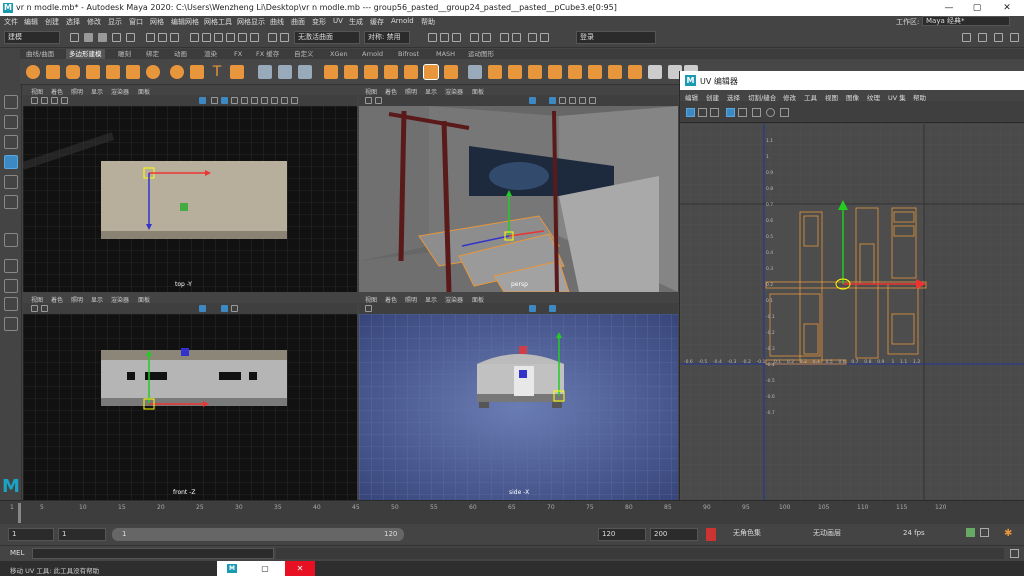 This screenshot has height=576, width=1024. What do you see at coordinates (1014, 553) in the screenshot?
I see `script-editor-icon` at bounding box center [1014, 553].